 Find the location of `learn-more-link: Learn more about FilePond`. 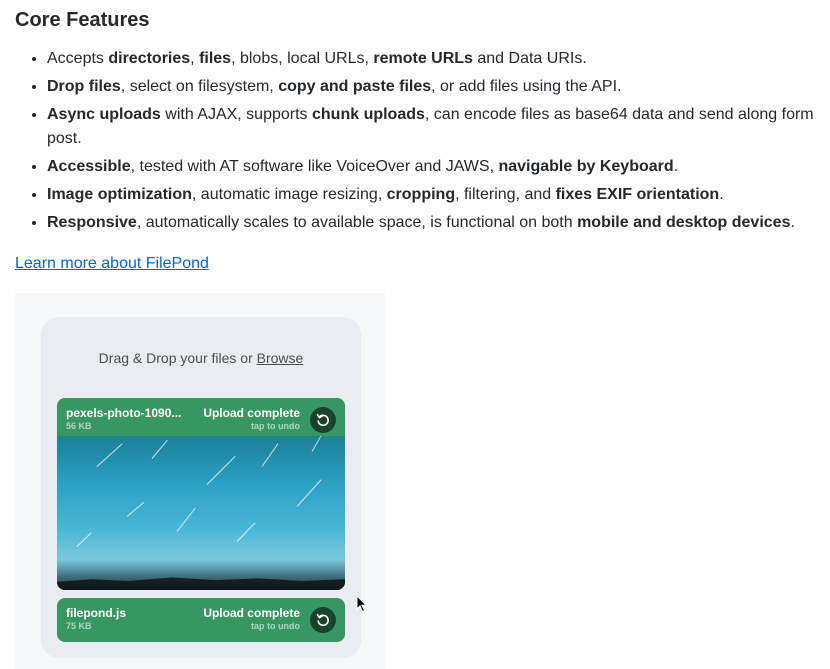

learn-more-link: Learn more about FilePond is located at coordinates (112, 264).